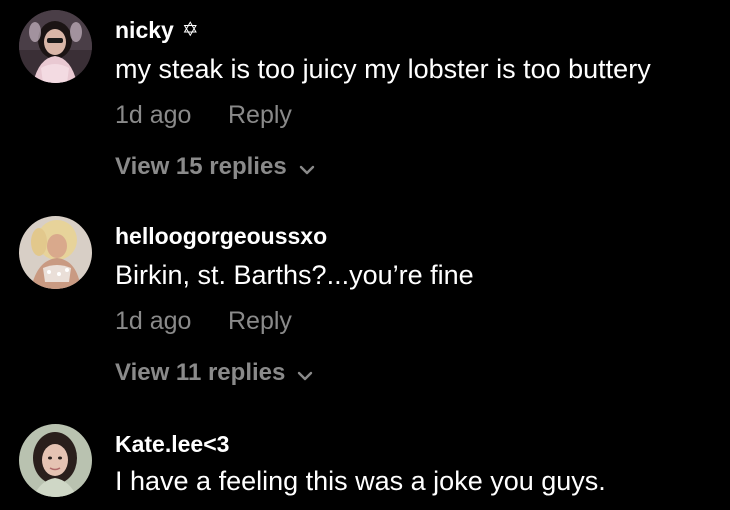  I want to click on username-text: Kate.lee<3, so click(172, 444).